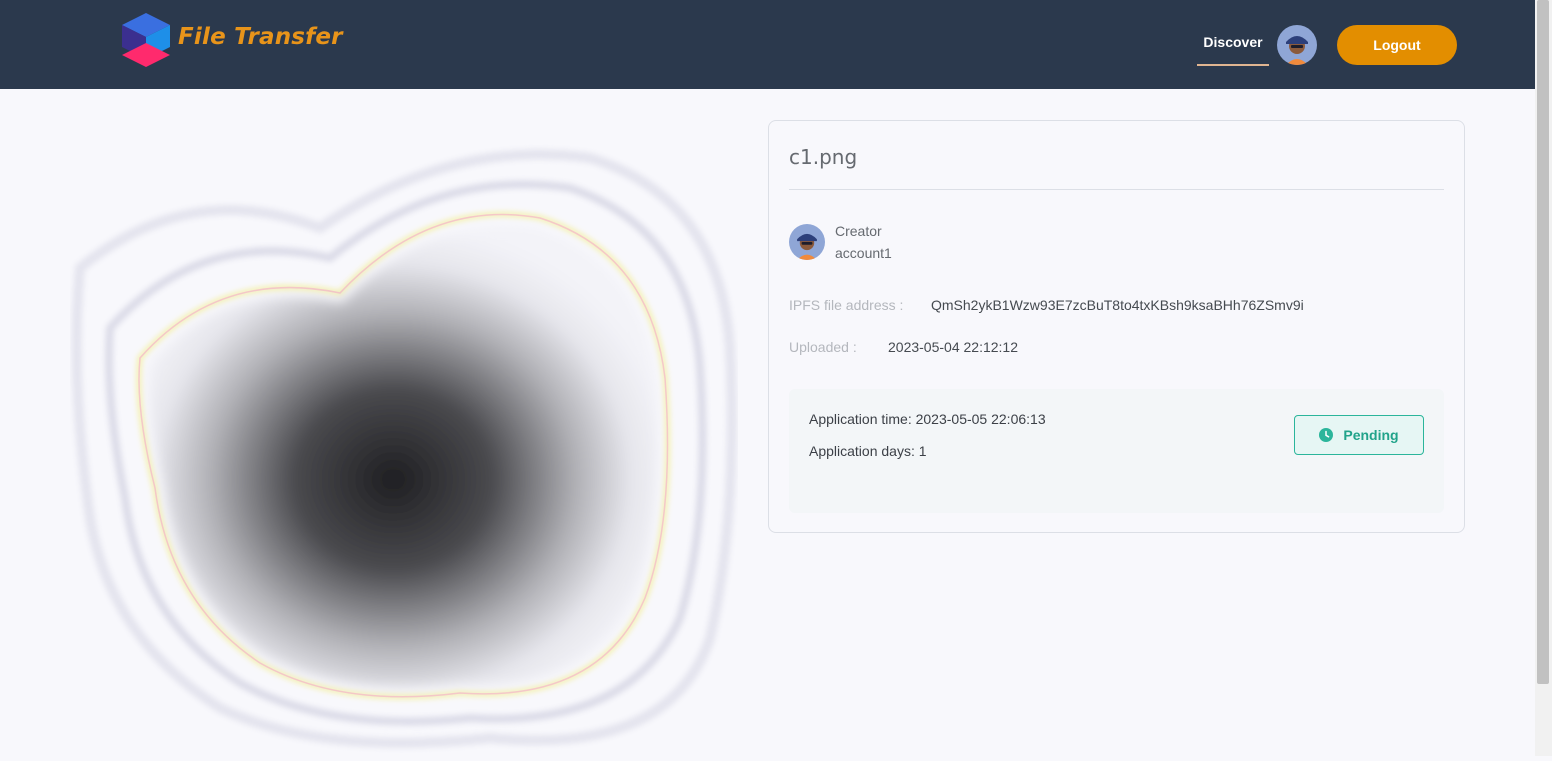 The image size is (1552, 761). I want to click on ipfs-address-label: IPFS file address :, so click(846, 305).